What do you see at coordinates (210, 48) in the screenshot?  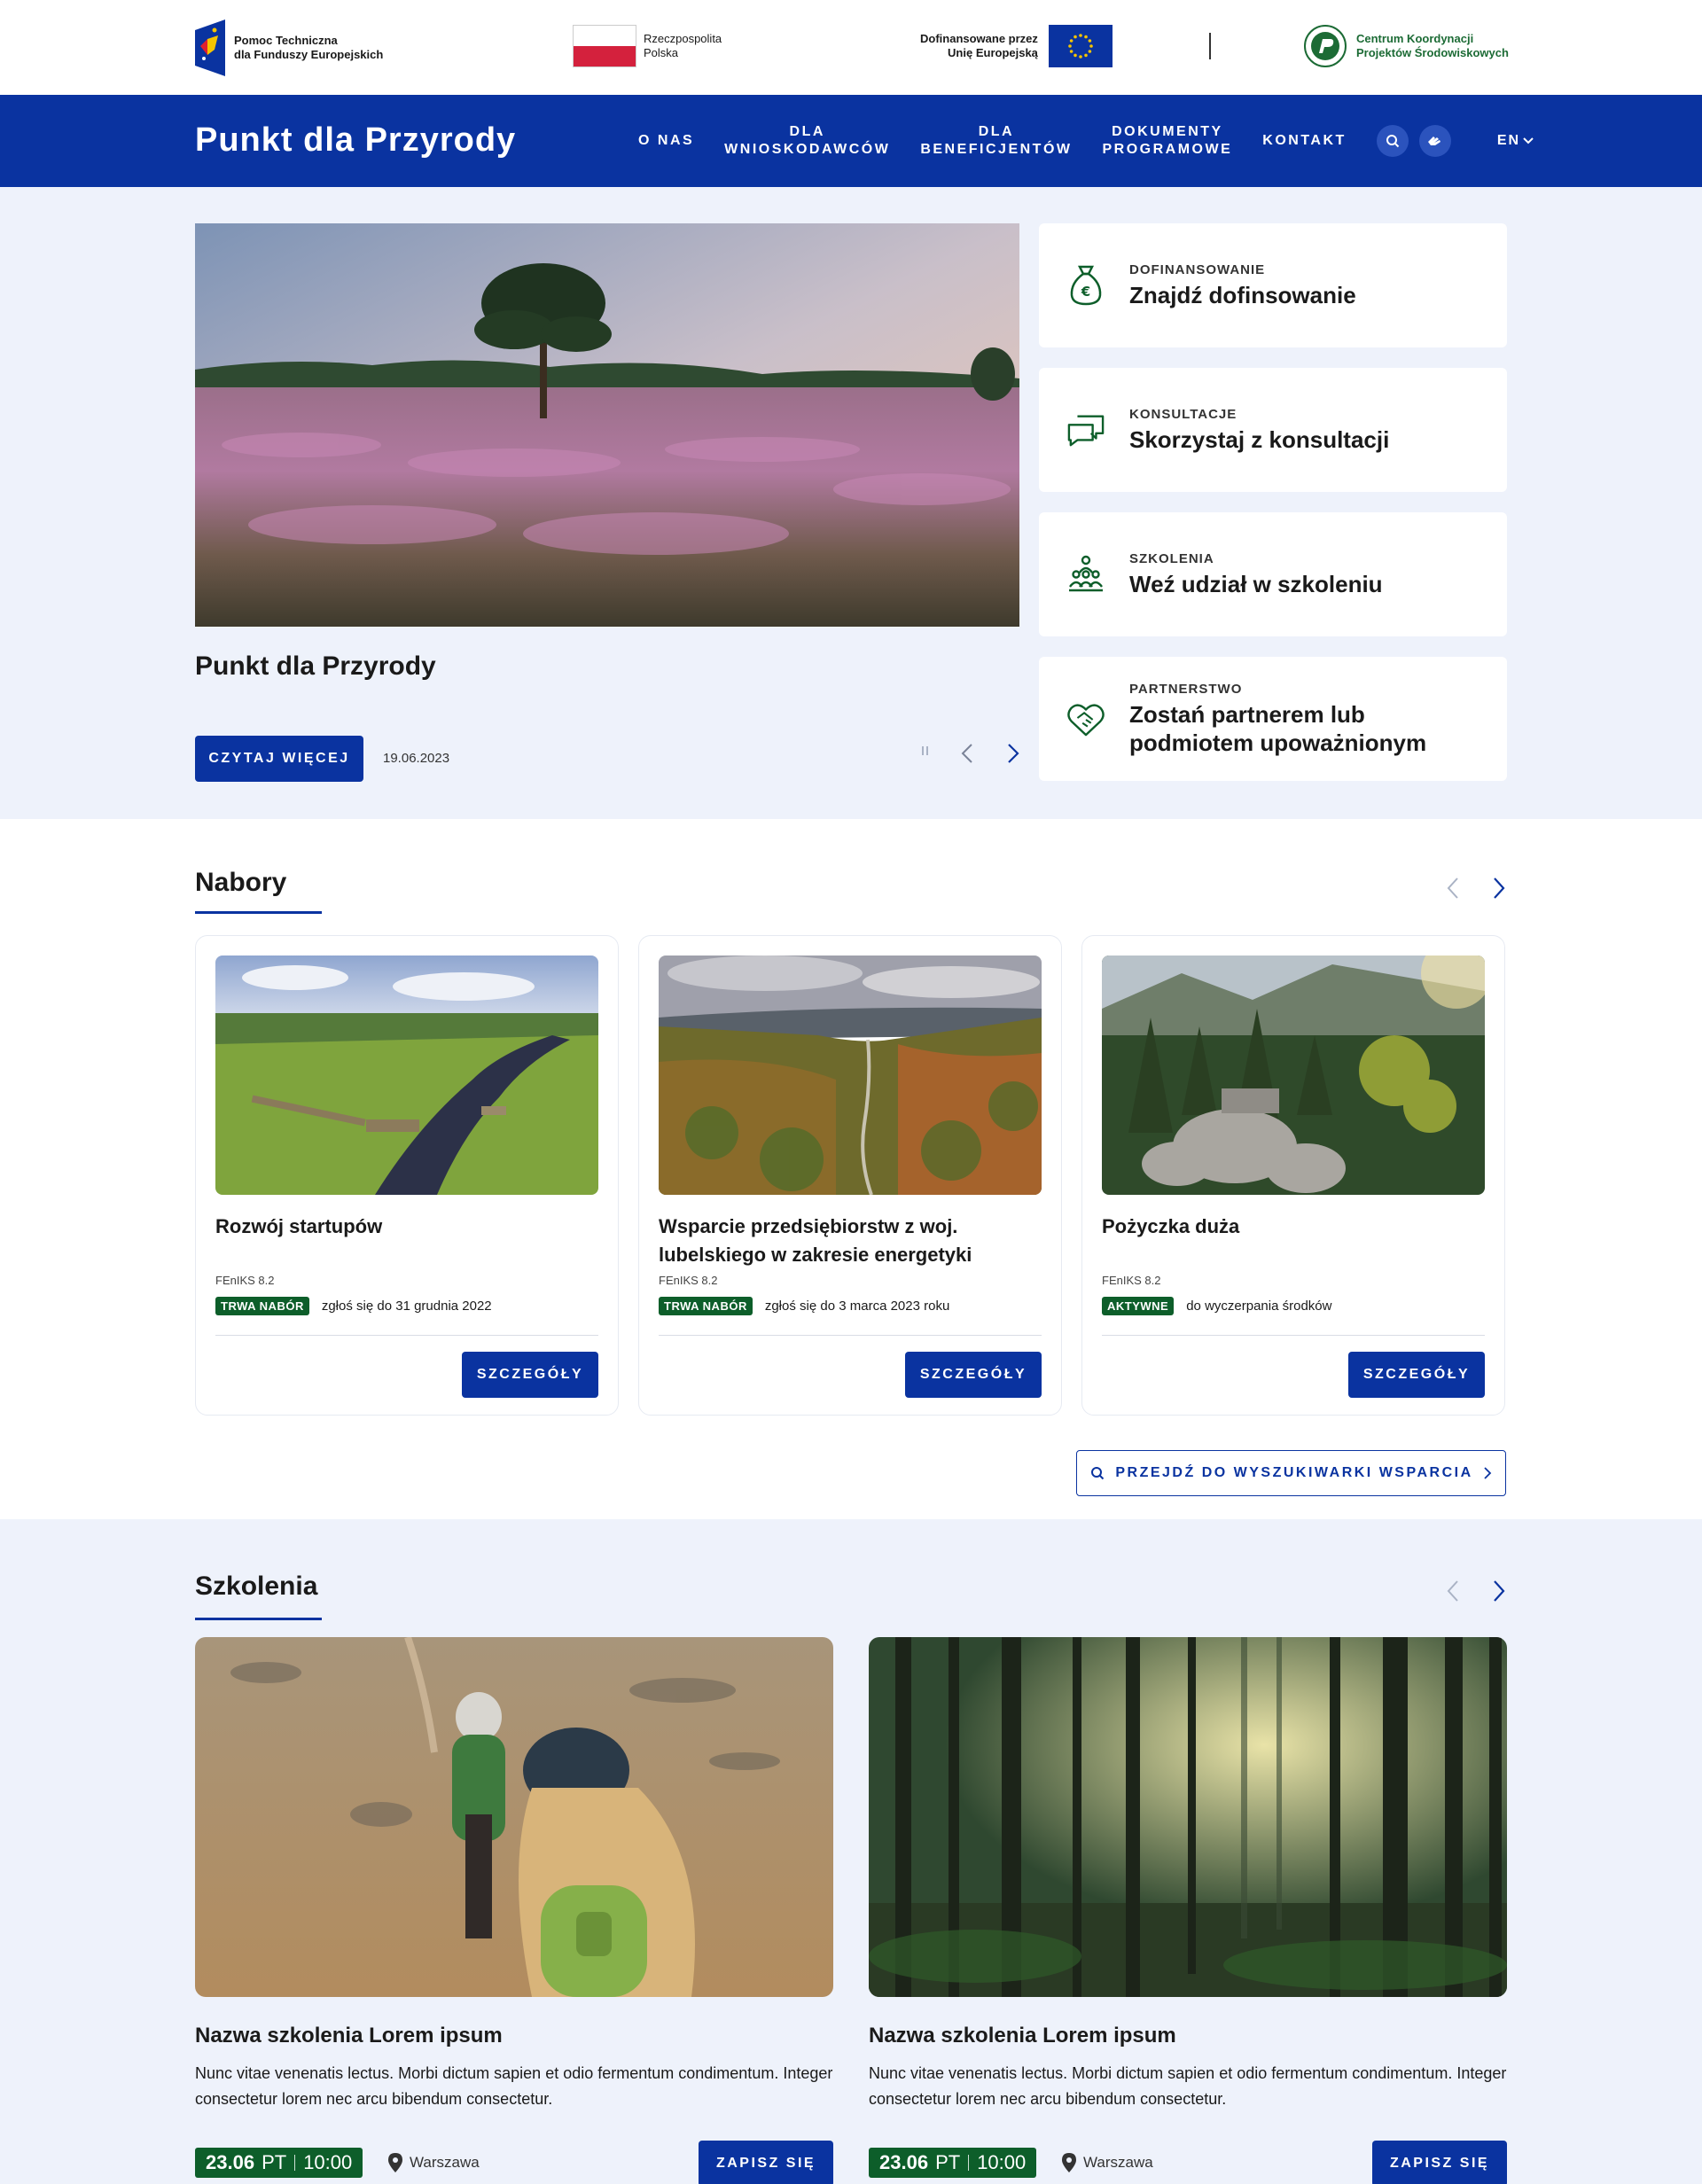 I see `fe-emblem-icon` at bounding box center [210, 48].